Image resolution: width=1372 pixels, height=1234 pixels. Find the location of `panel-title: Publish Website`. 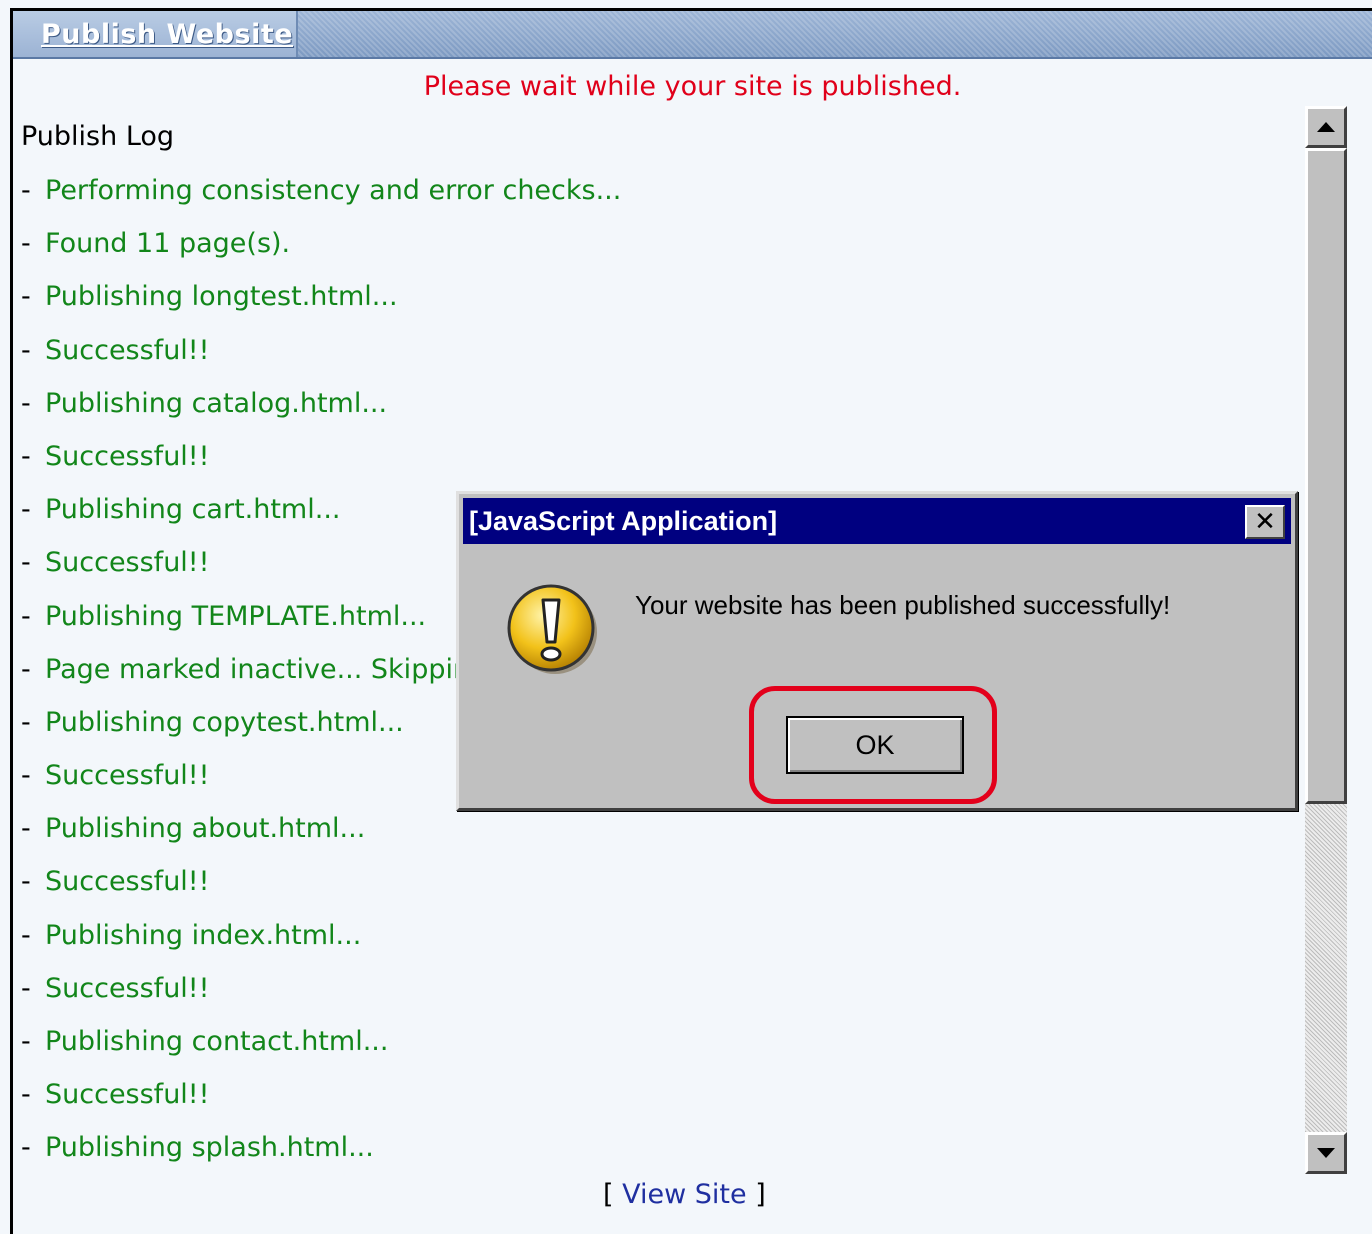

panel-title: Publish Website is located at coordinates (167, 34).